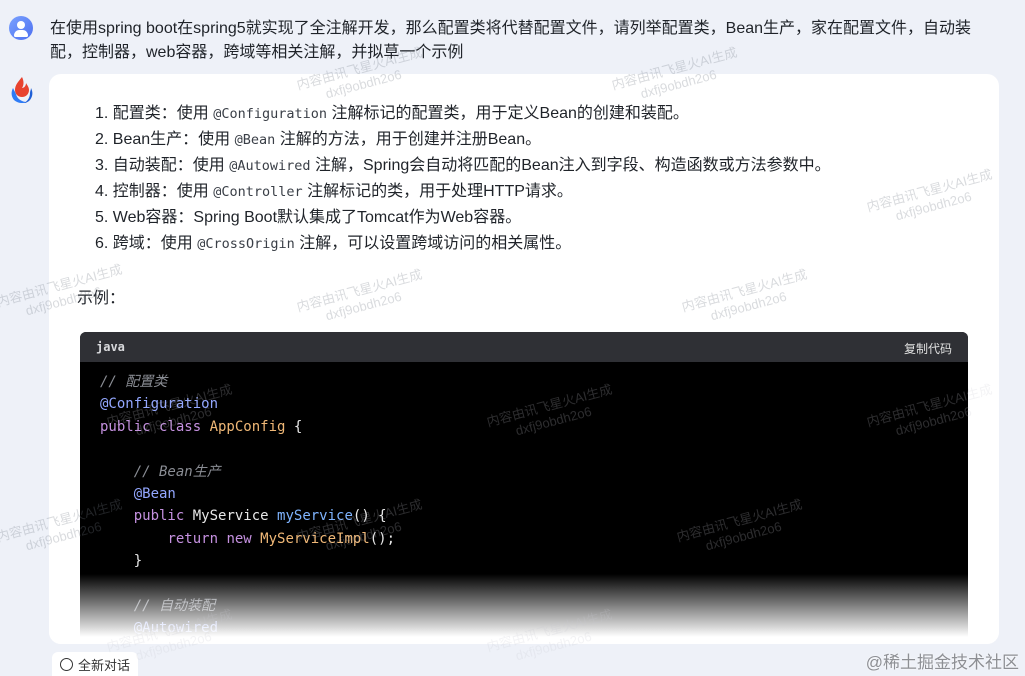 The image size is (1025, 676). Describe the element at coordinates (942, 662) in the screenshot. I see `site-credit: @稀土掘金技术社区` at that location.